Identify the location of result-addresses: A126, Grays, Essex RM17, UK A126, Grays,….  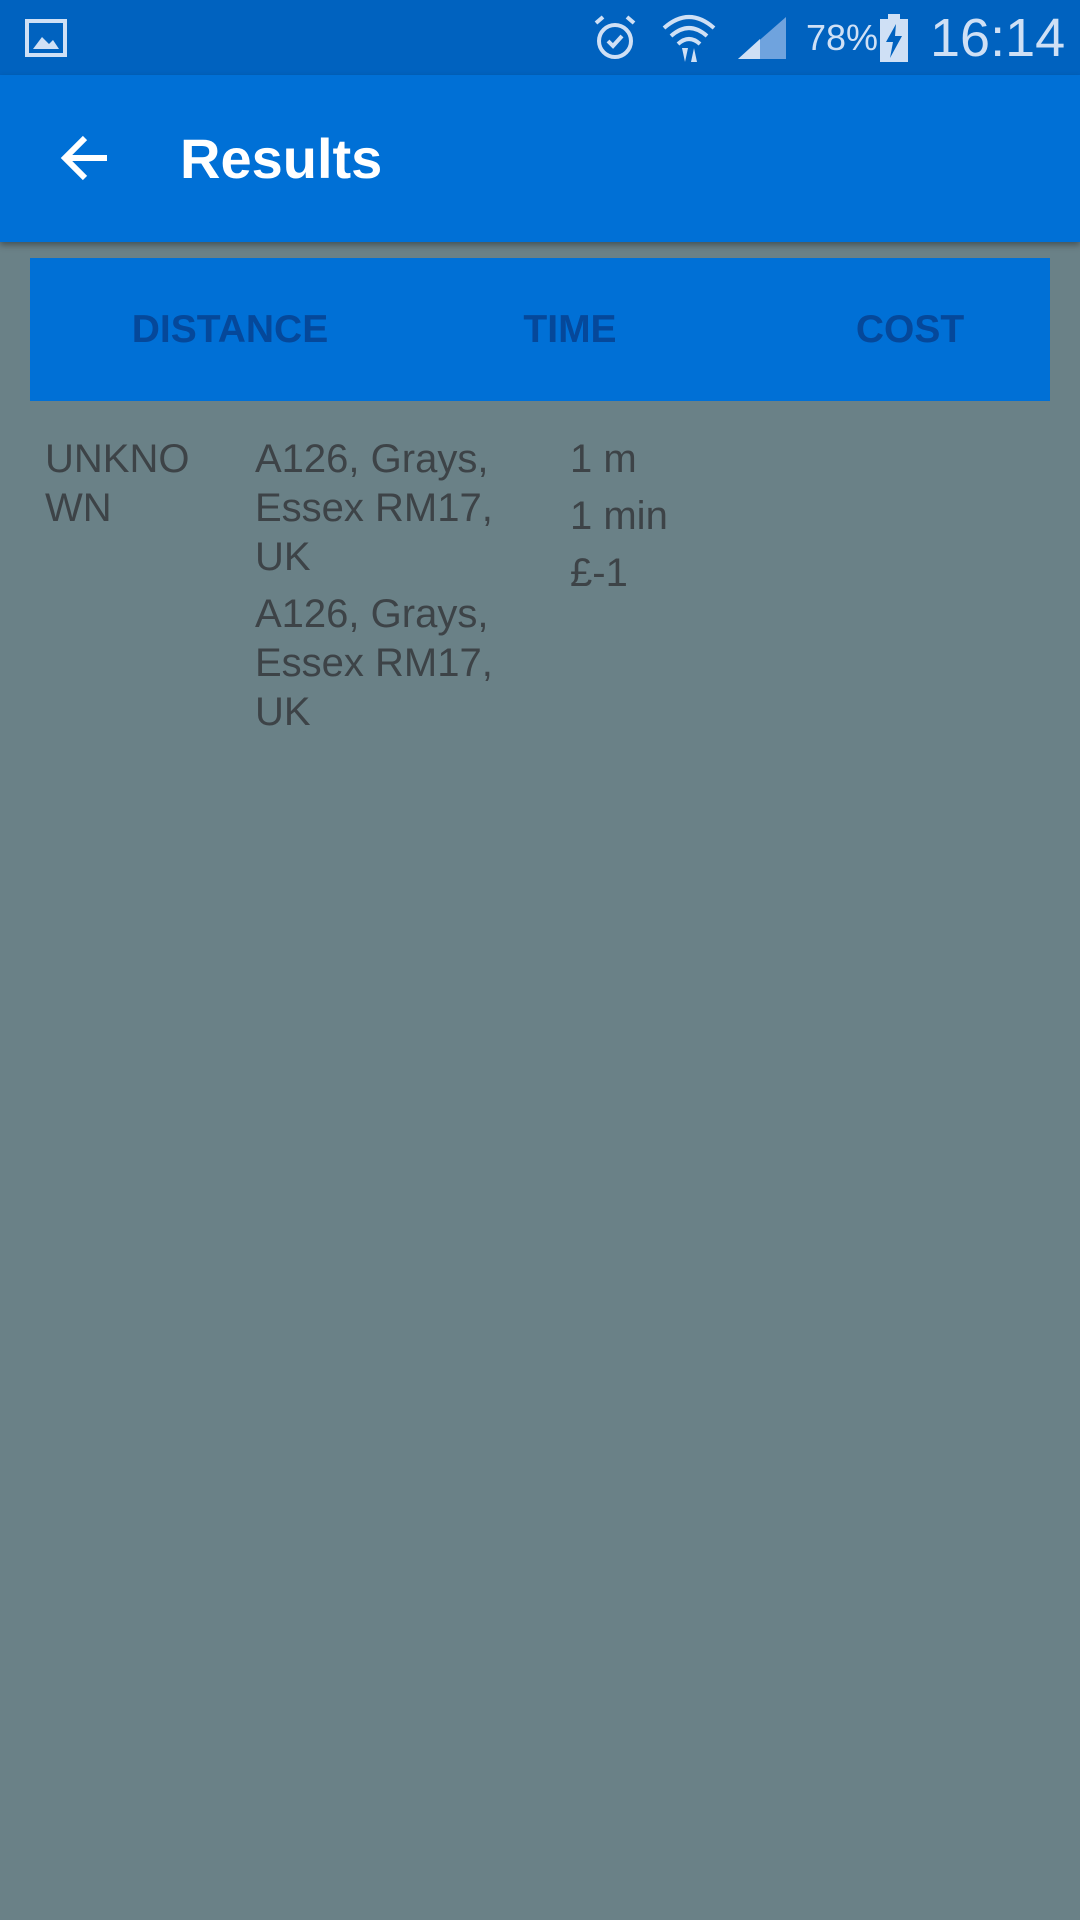
(405, 586).